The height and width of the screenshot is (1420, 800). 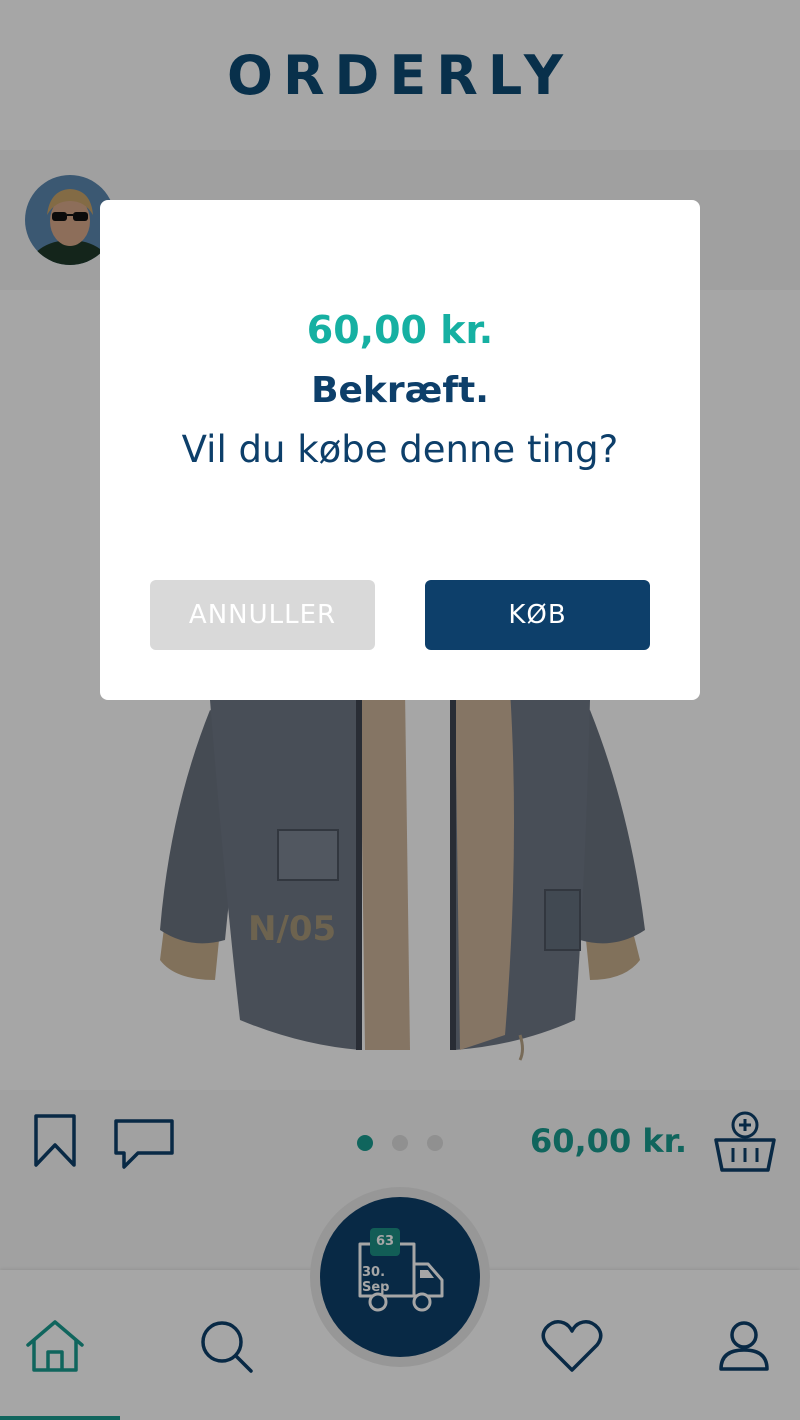 I want to click on dialog-price: 60,00 kr., so click(x=400, y=330).